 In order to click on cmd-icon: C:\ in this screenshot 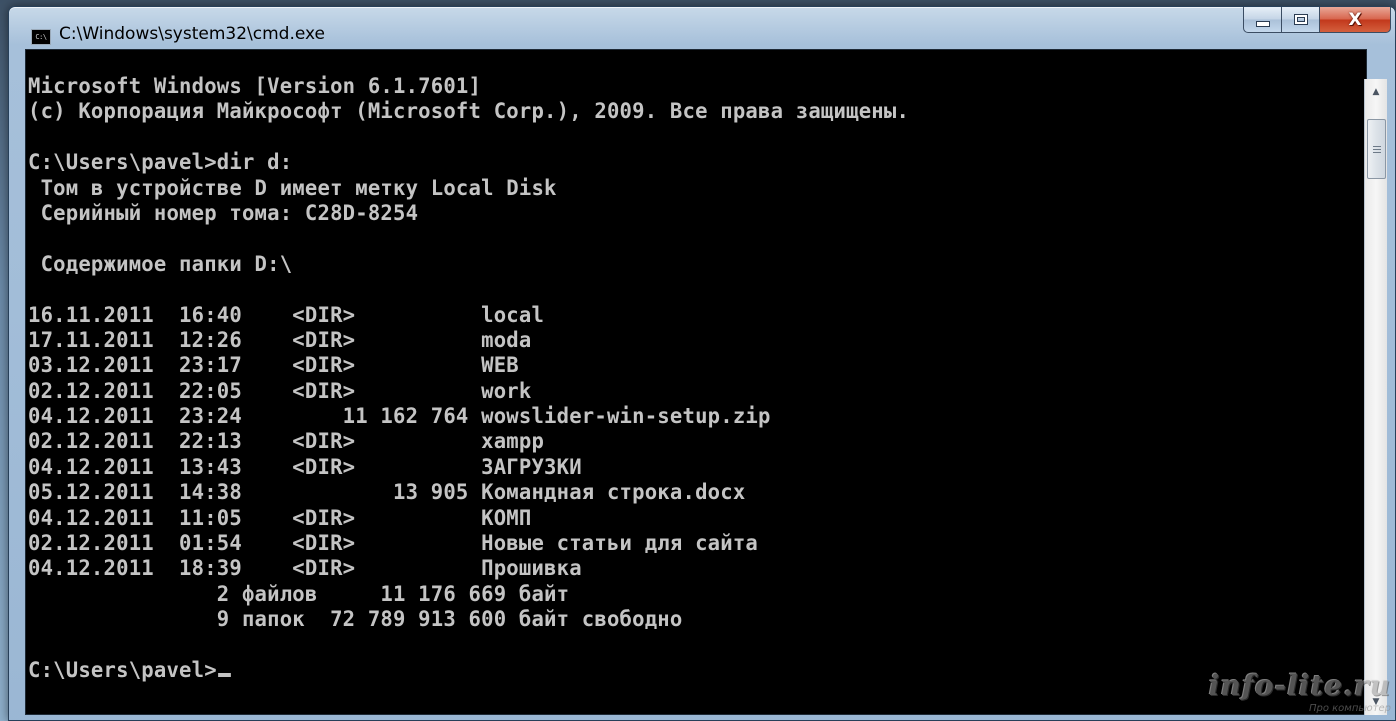, I will do `click(41, 37)`.